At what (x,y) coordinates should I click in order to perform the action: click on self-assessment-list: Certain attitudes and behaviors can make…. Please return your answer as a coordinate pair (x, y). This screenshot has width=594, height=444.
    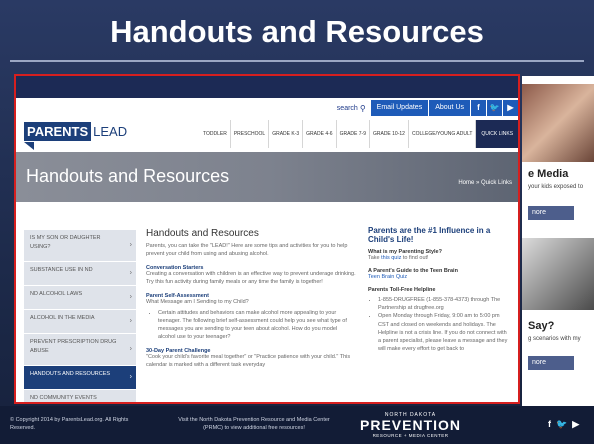
    Looking at the image, I should click on (257, 326).